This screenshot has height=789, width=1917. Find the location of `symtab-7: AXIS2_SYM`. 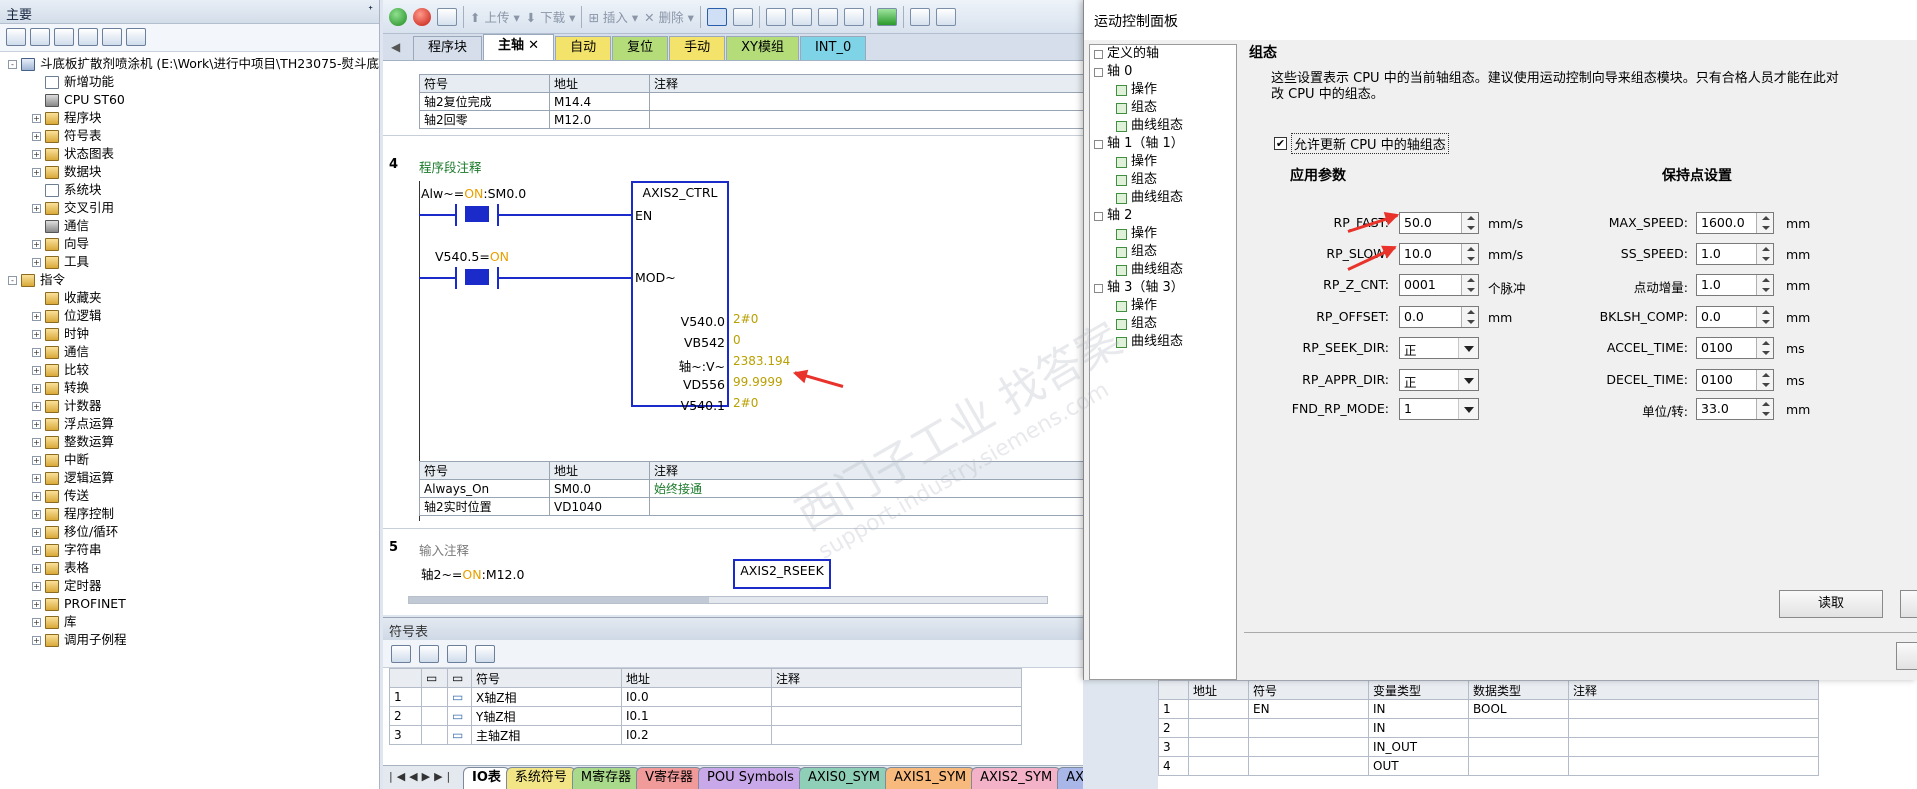

symtab-7: AXIS2_SYM is located at coordinates (1016, 778).